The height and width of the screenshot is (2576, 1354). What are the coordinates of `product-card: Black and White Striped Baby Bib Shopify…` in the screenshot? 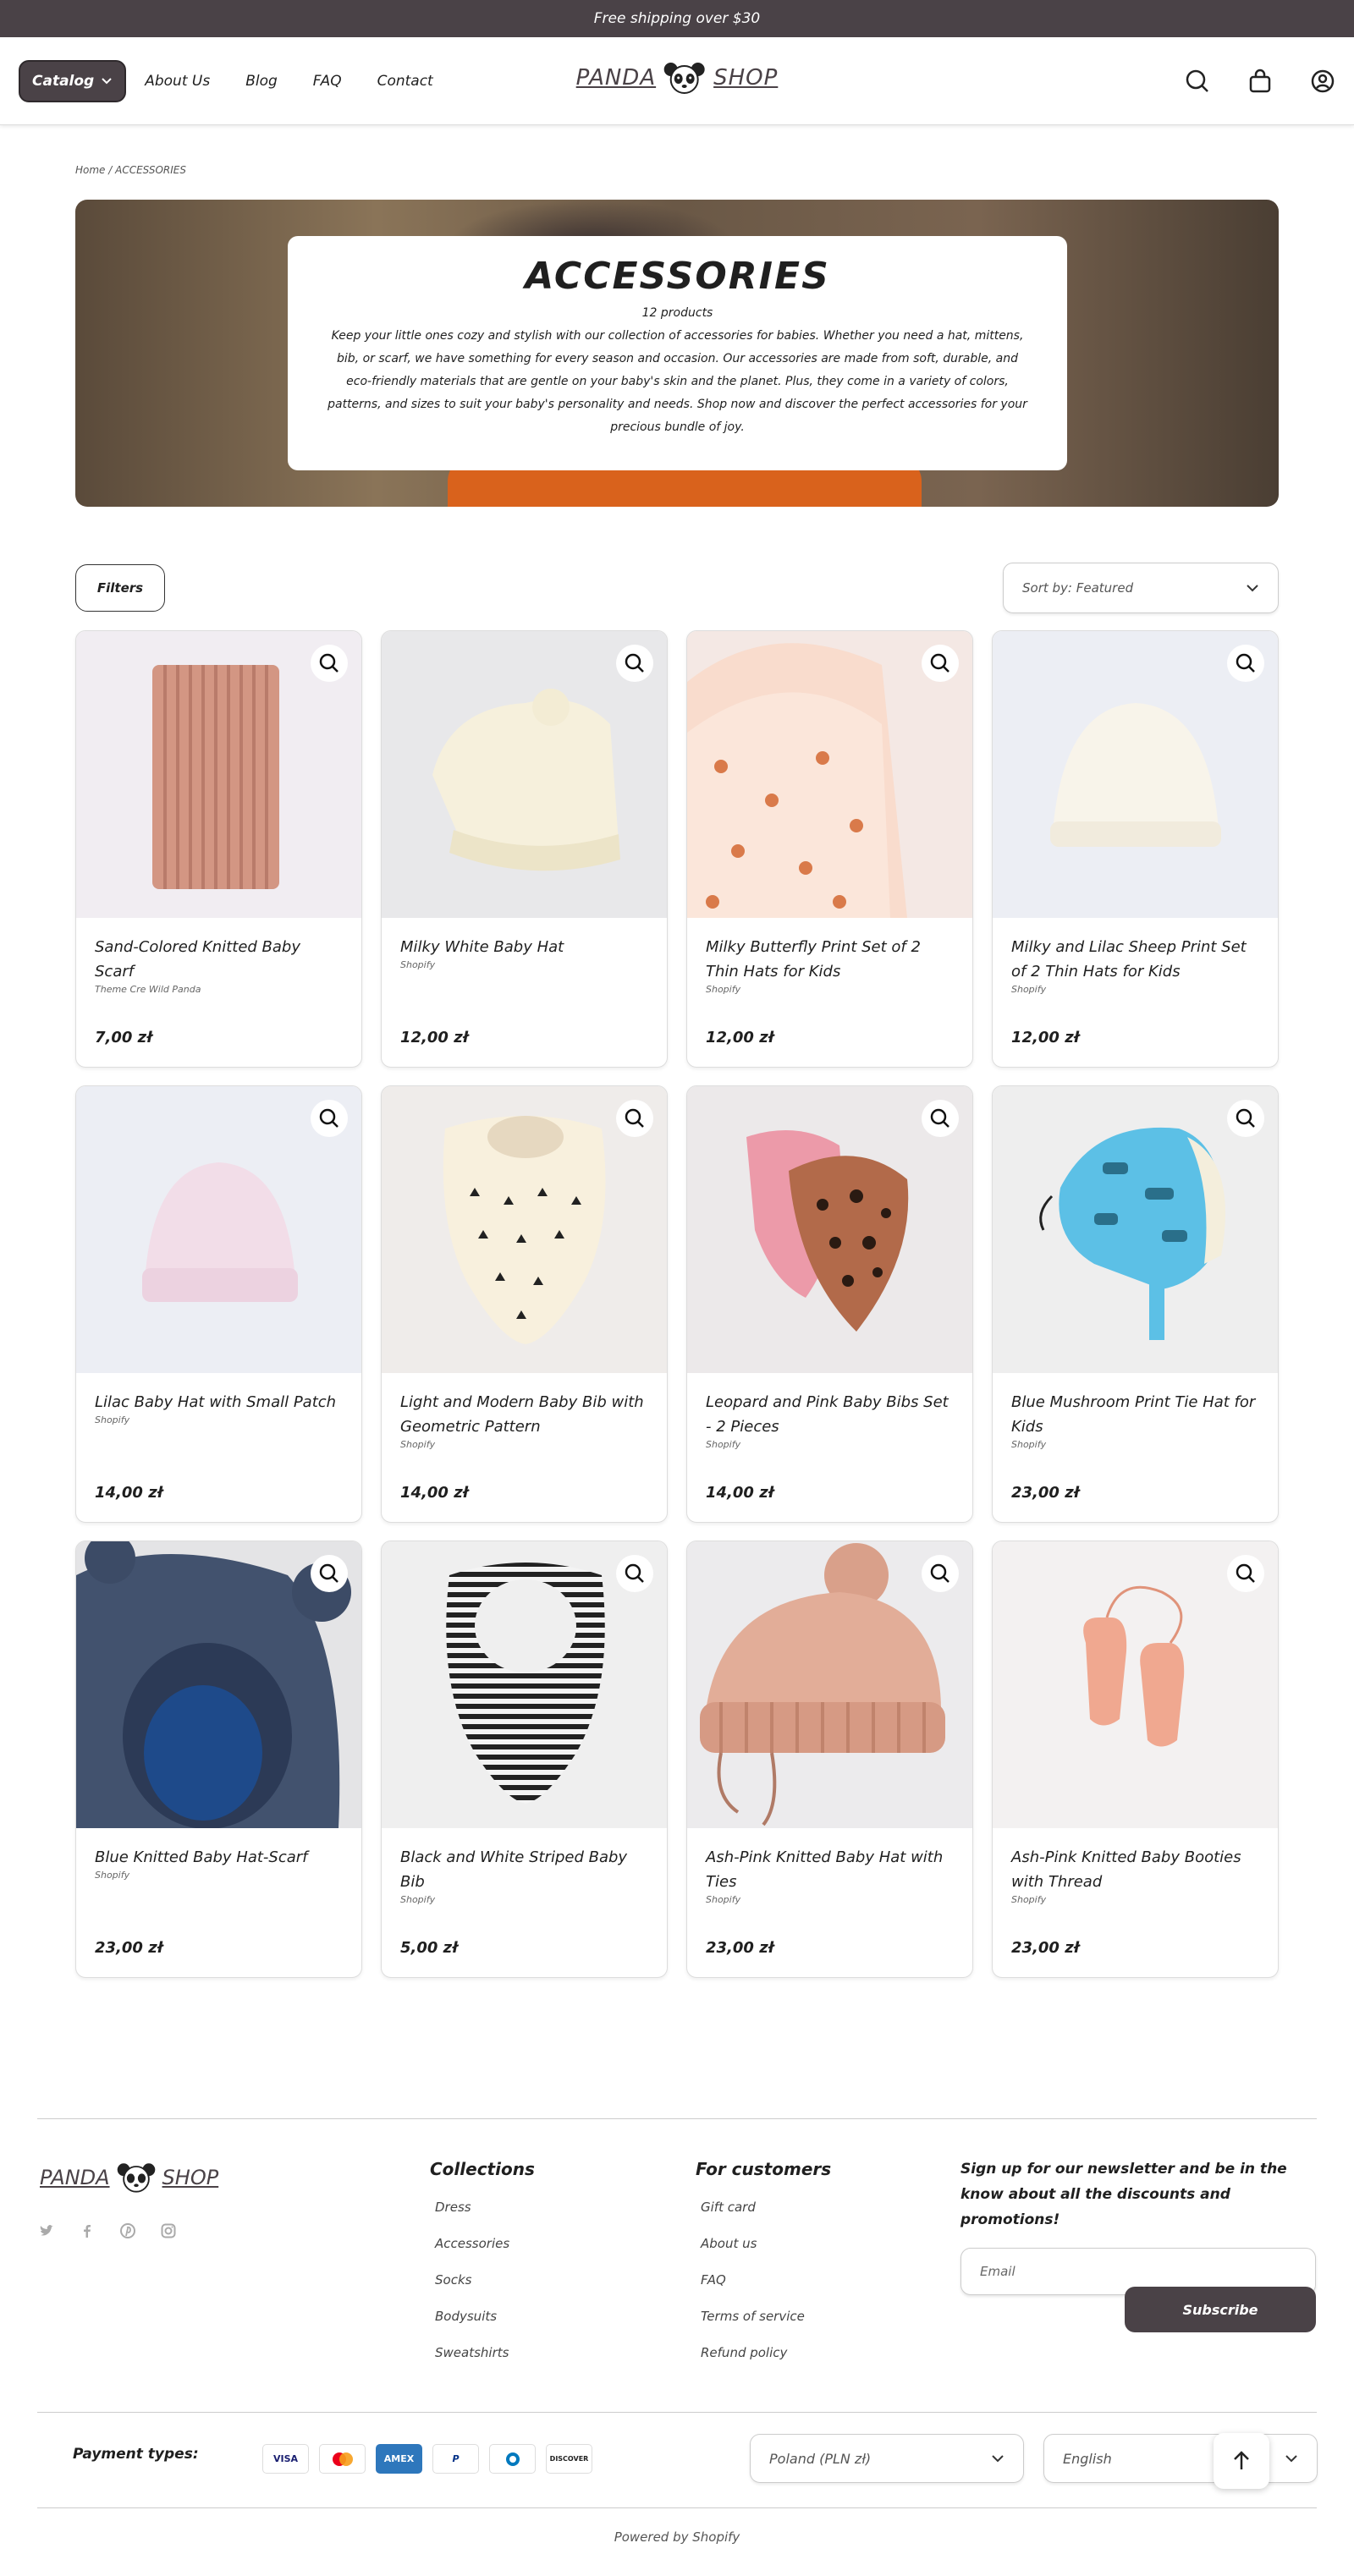 It's located at (524, 1759).